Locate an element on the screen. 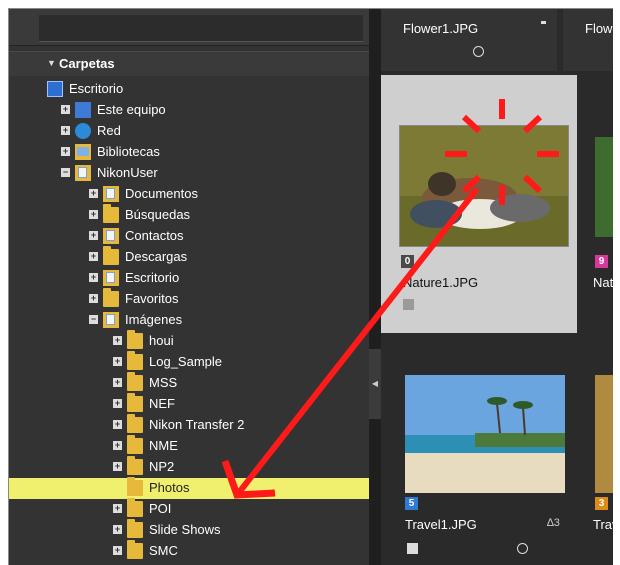 This screenshot has height=565, width=620. collapse-triangle-icon: ▼ is located at coordinates (51, 63).